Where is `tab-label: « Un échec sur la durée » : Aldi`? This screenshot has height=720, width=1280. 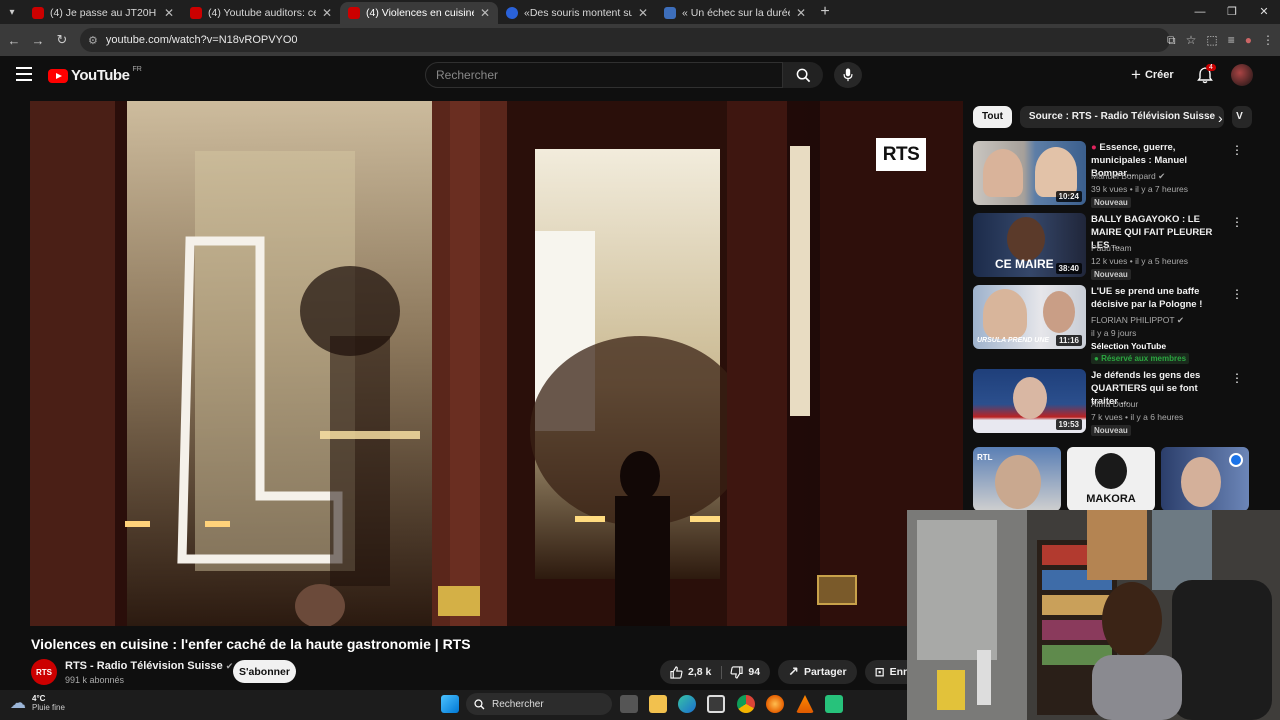
tab-label: « Un échec sur la durée » : Aldi is located at coordinates (736, 13).